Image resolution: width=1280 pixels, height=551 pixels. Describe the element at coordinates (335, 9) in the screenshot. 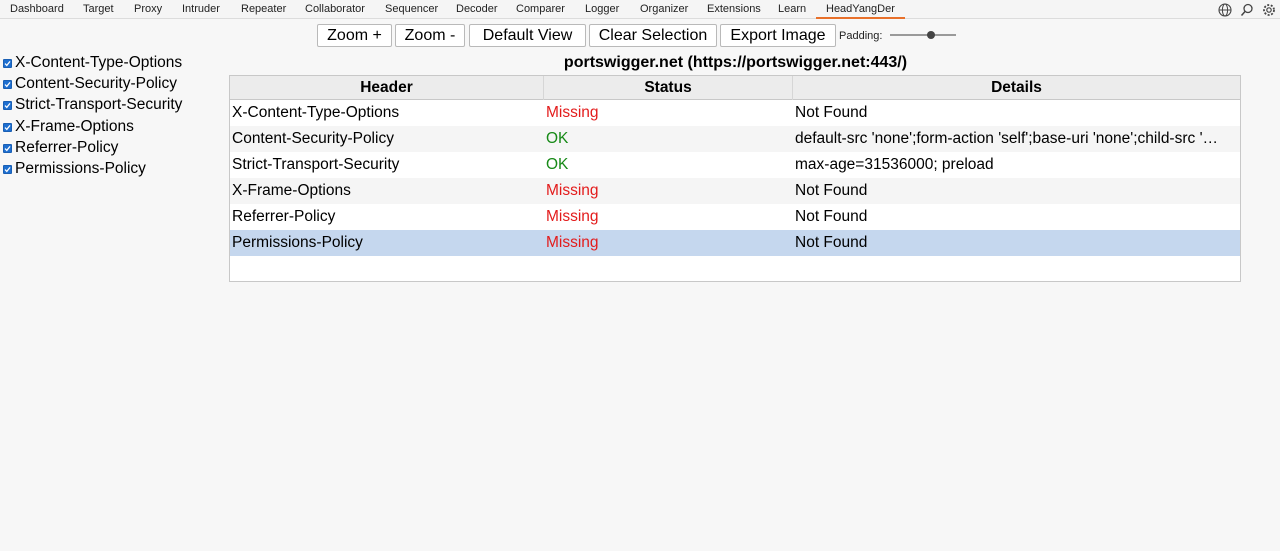

I see `tab-collaborator: Collaborator` at that location.